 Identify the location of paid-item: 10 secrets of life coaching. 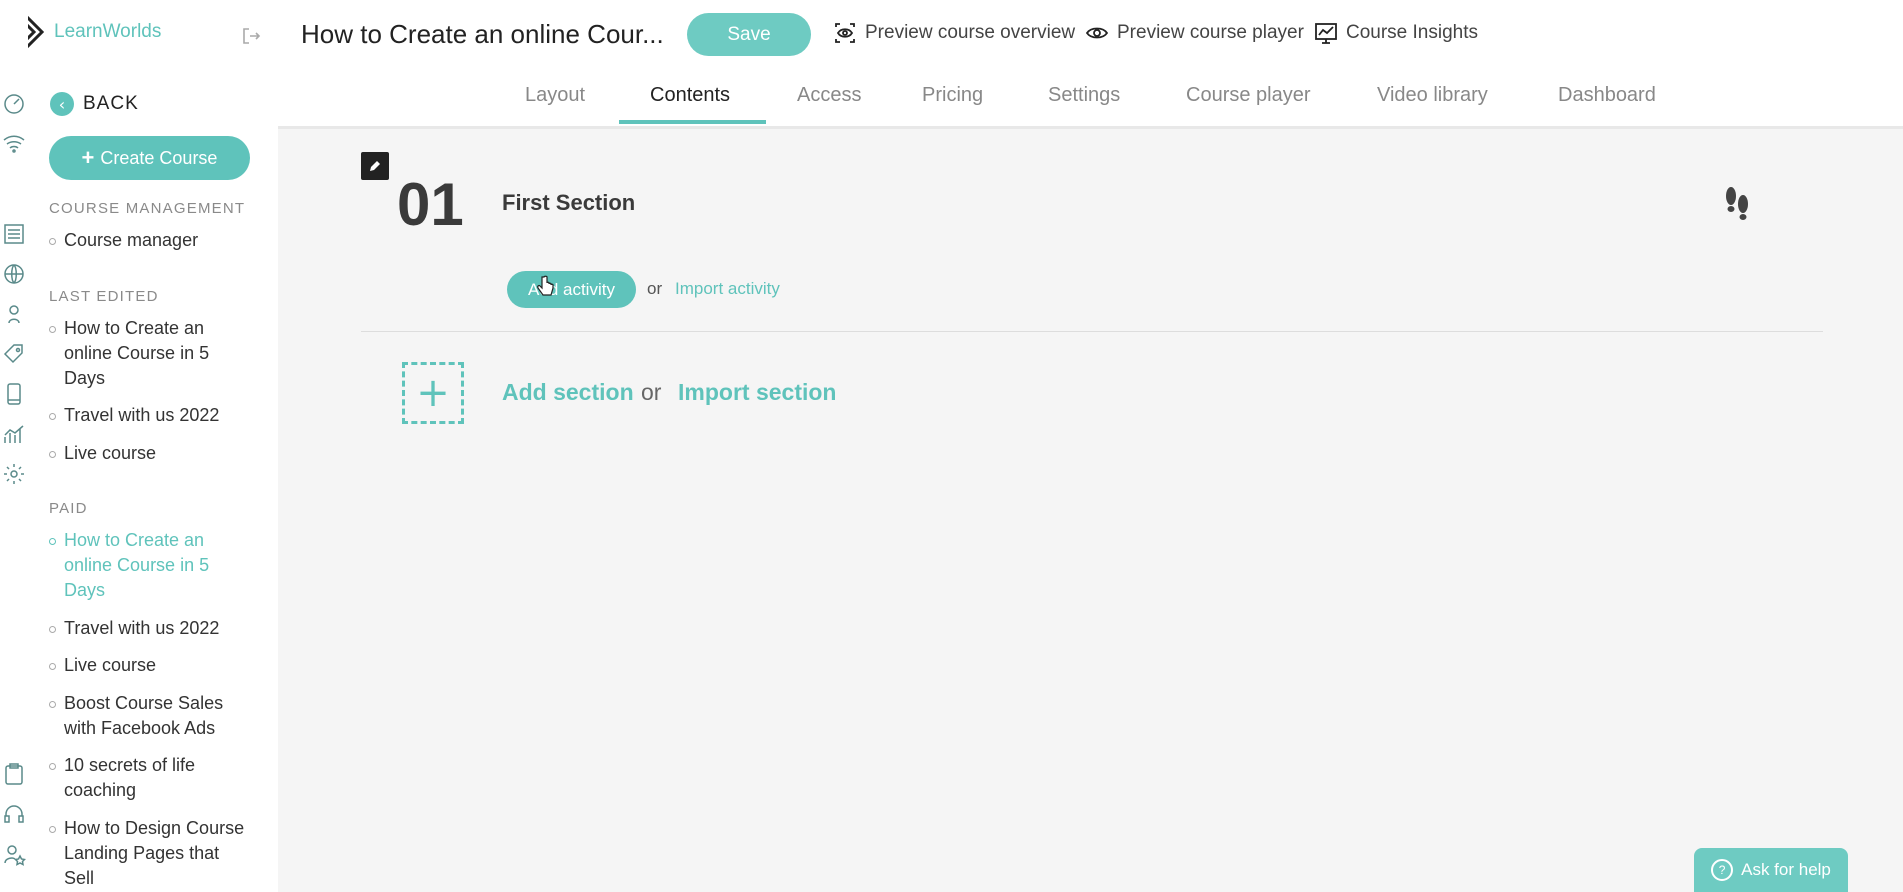
(151, 778).